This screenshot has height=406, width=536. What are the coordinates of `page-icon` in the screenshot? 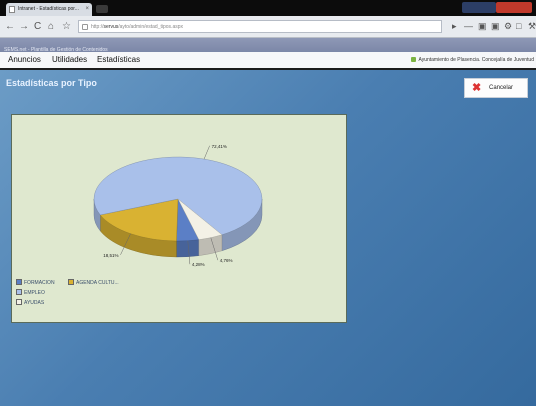 It's located at (85, 27).